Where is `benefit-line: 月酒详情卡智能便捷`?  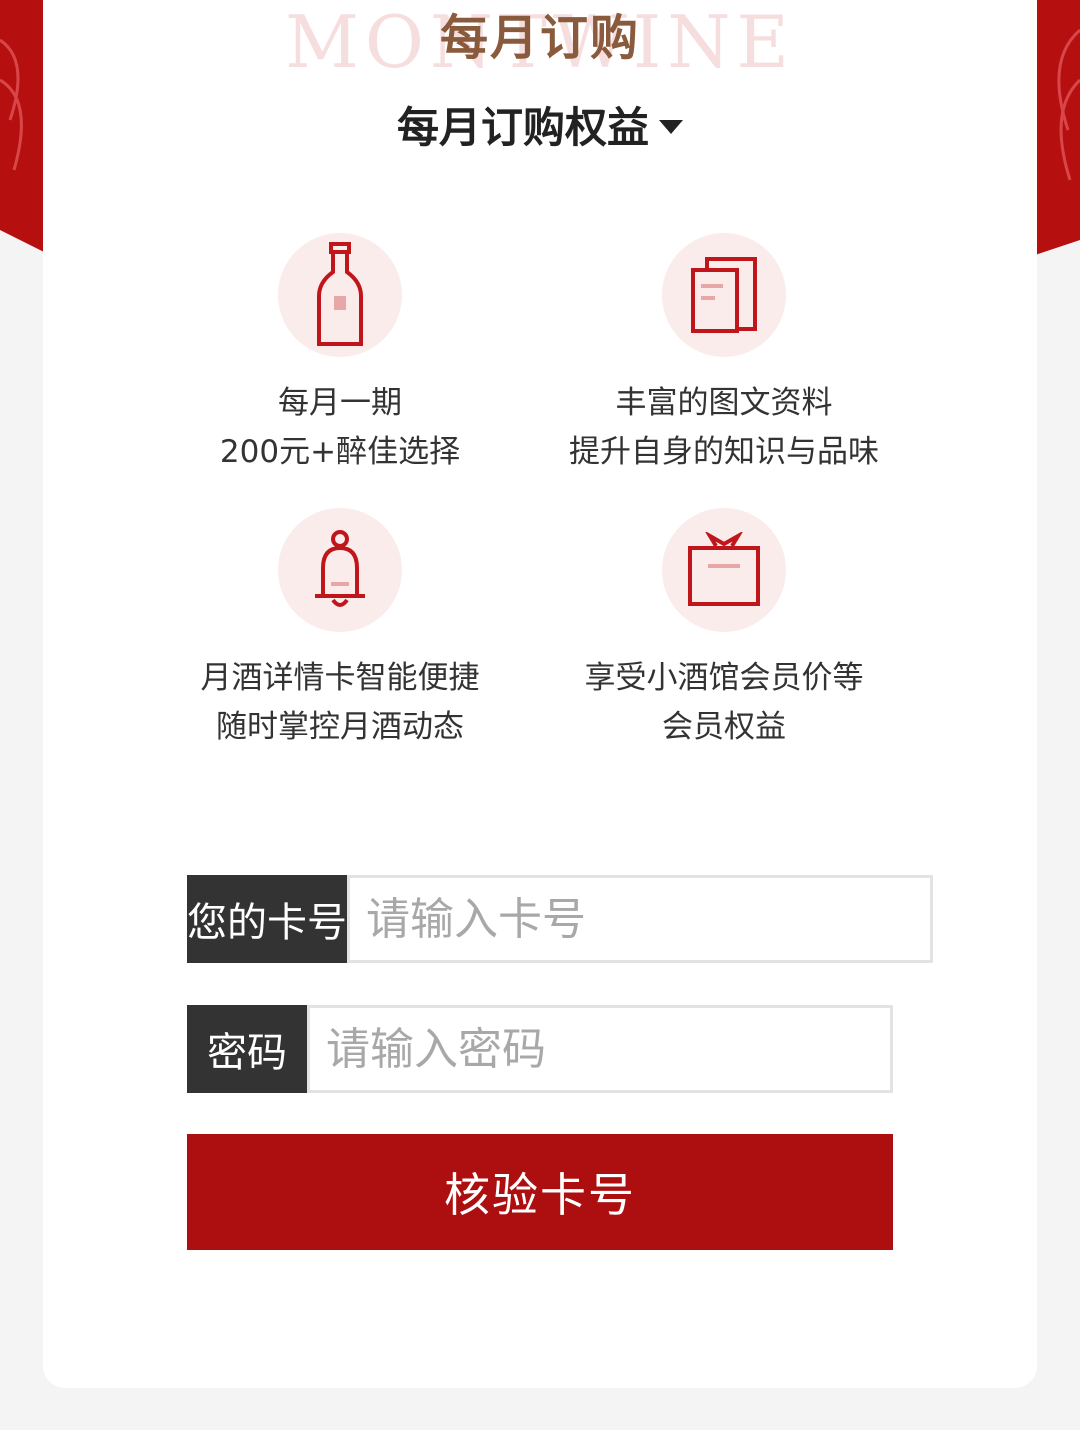 benefit-line: 月酒详情卡智能便捷 is located at coordinates (340, 678).